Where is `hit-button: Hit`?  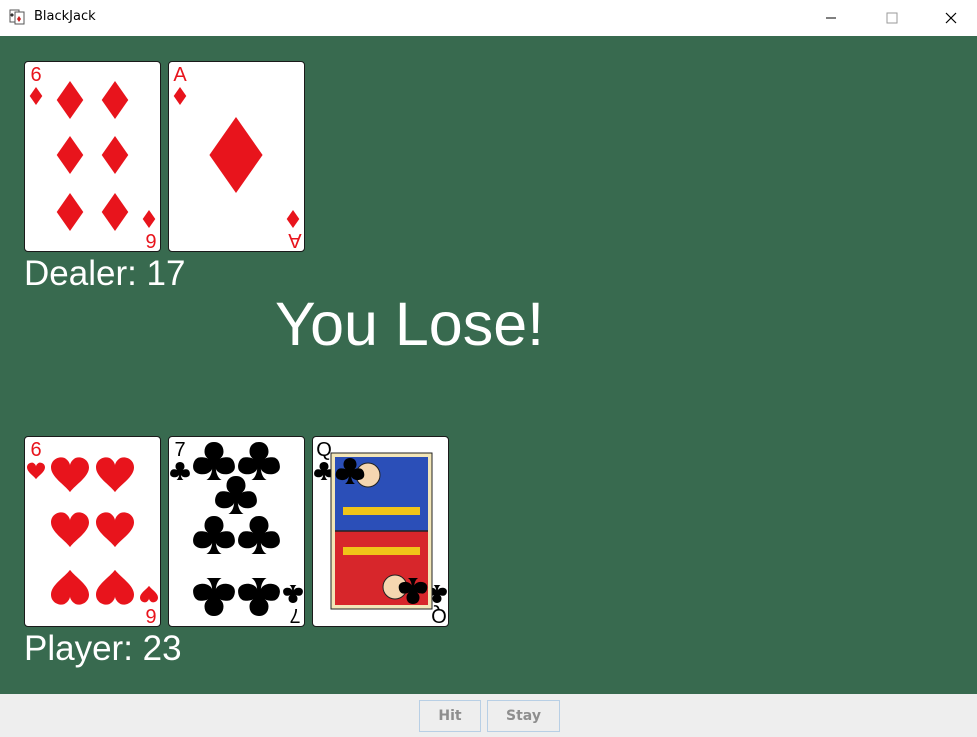
hit-button: Hit is located at coordinates (450, 716).